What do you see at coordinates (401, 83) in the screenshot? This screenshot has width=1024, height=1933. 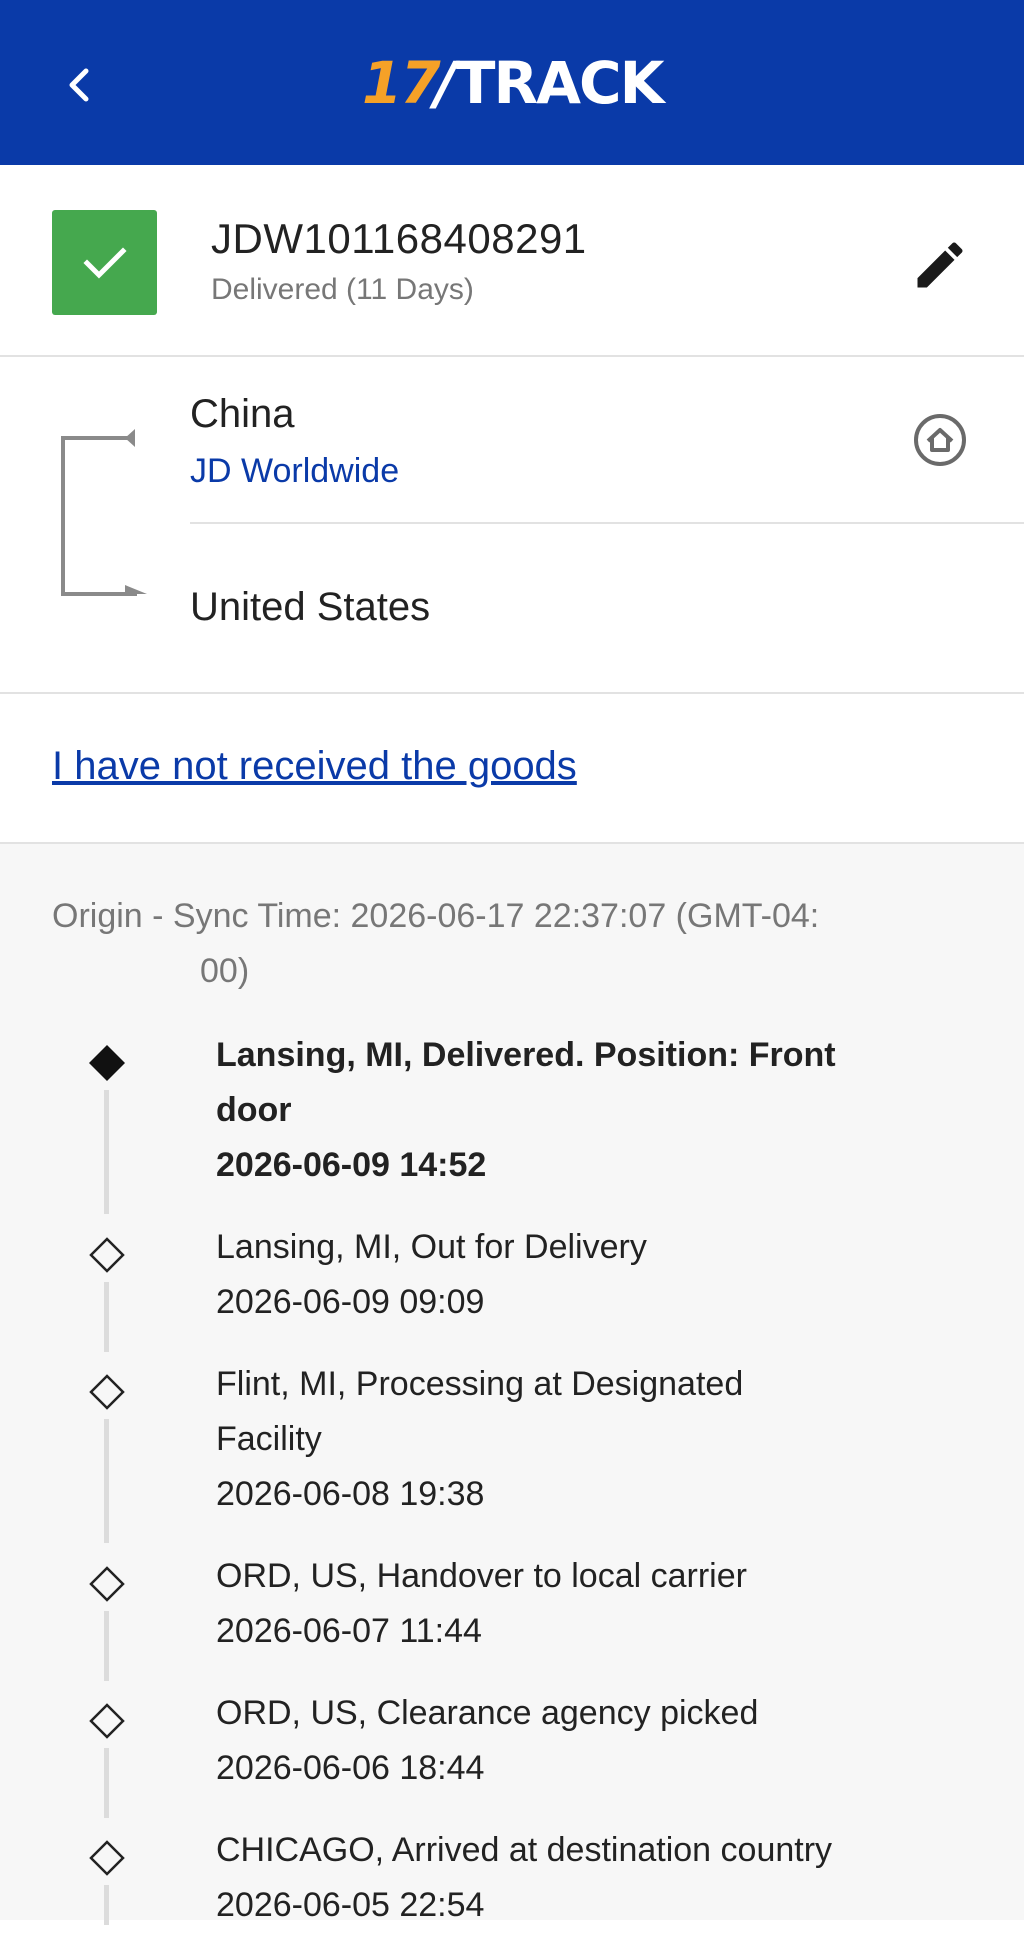 I see `logo-number: 17` at bounding box center [401, 83].